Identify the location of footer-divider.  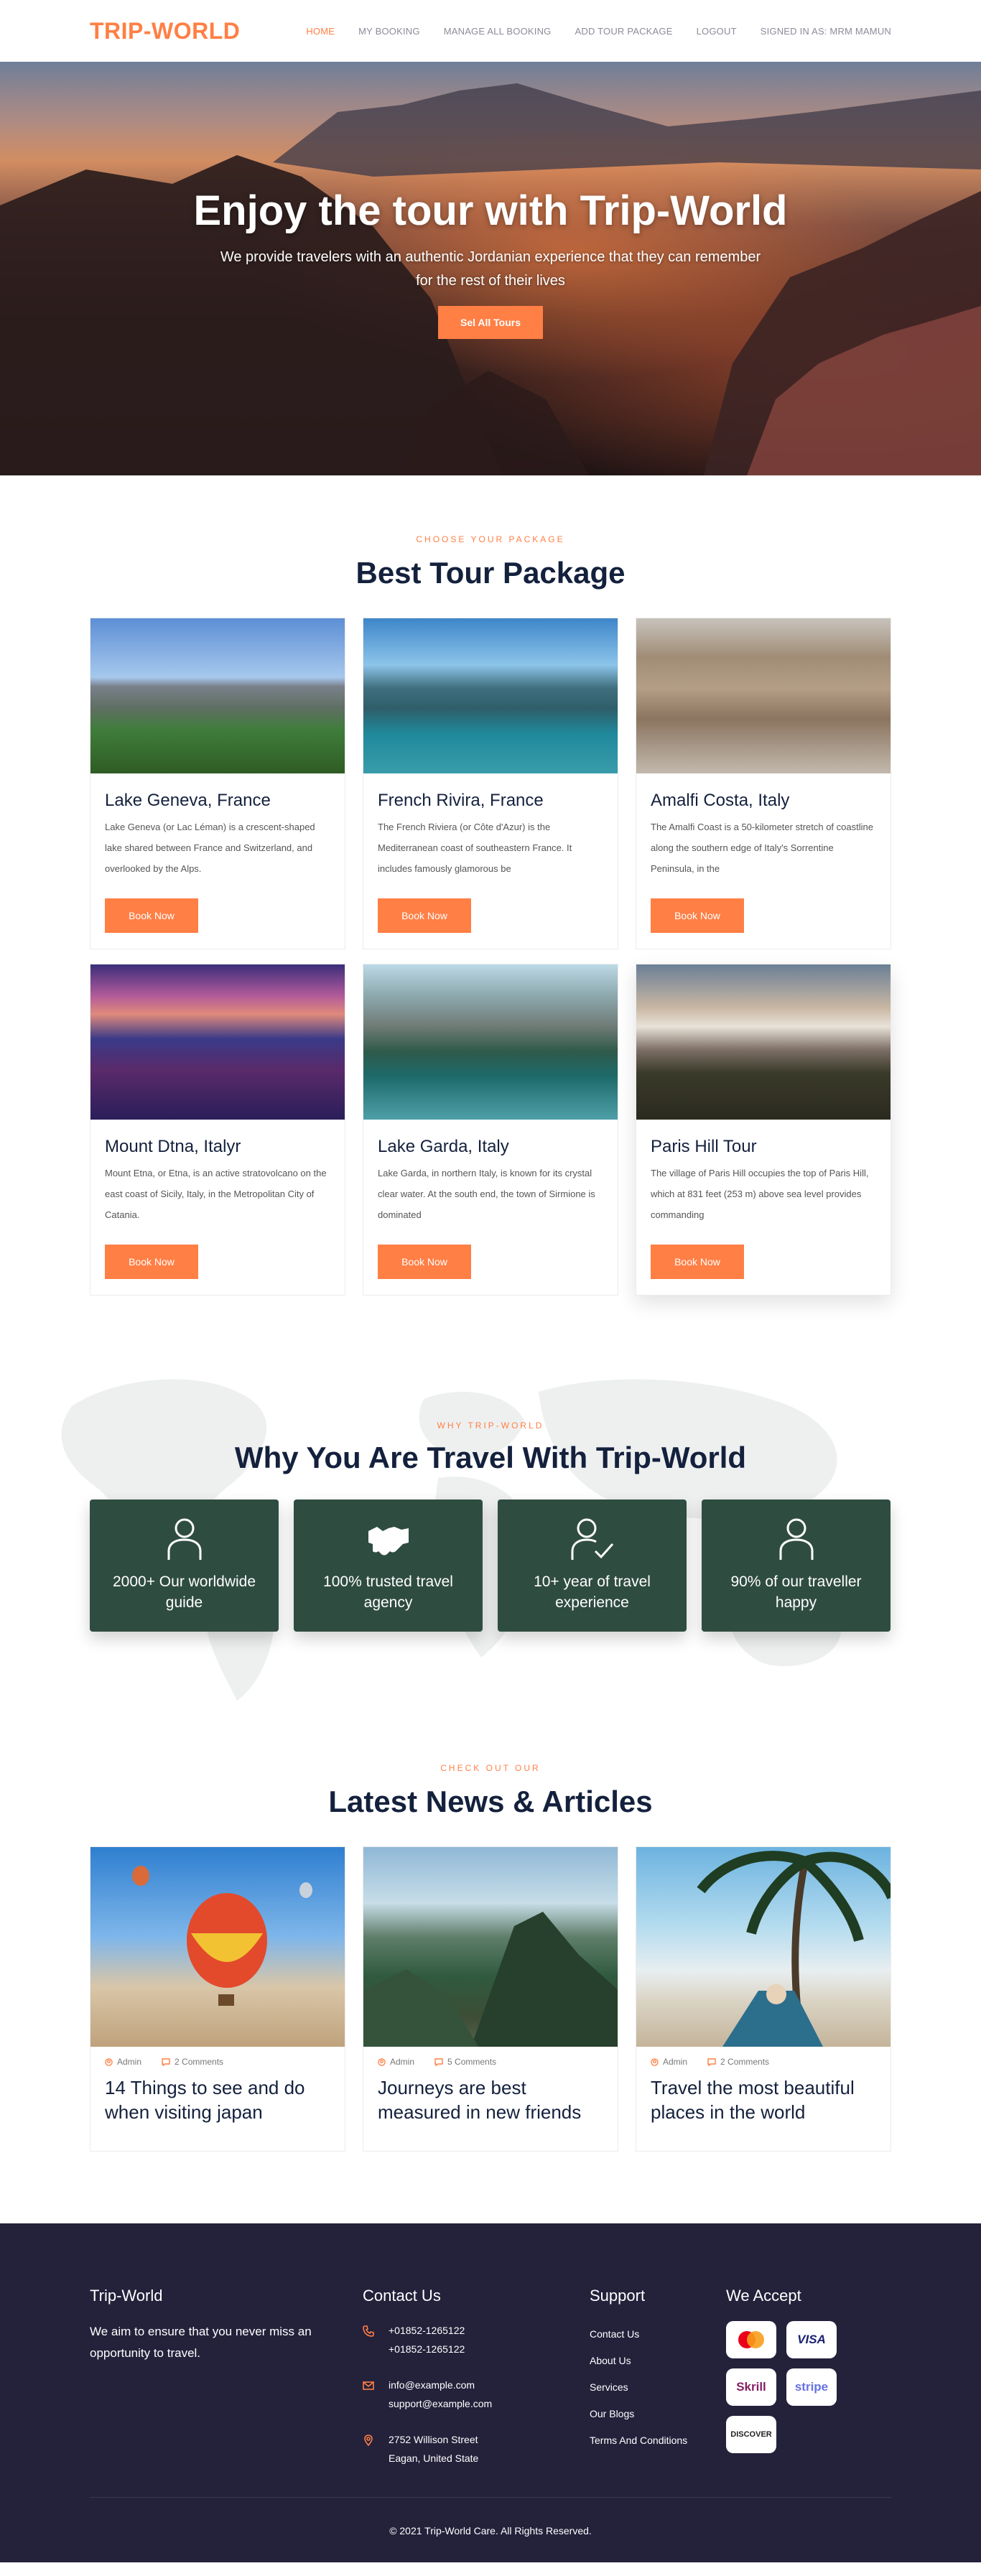
(490, 2497).